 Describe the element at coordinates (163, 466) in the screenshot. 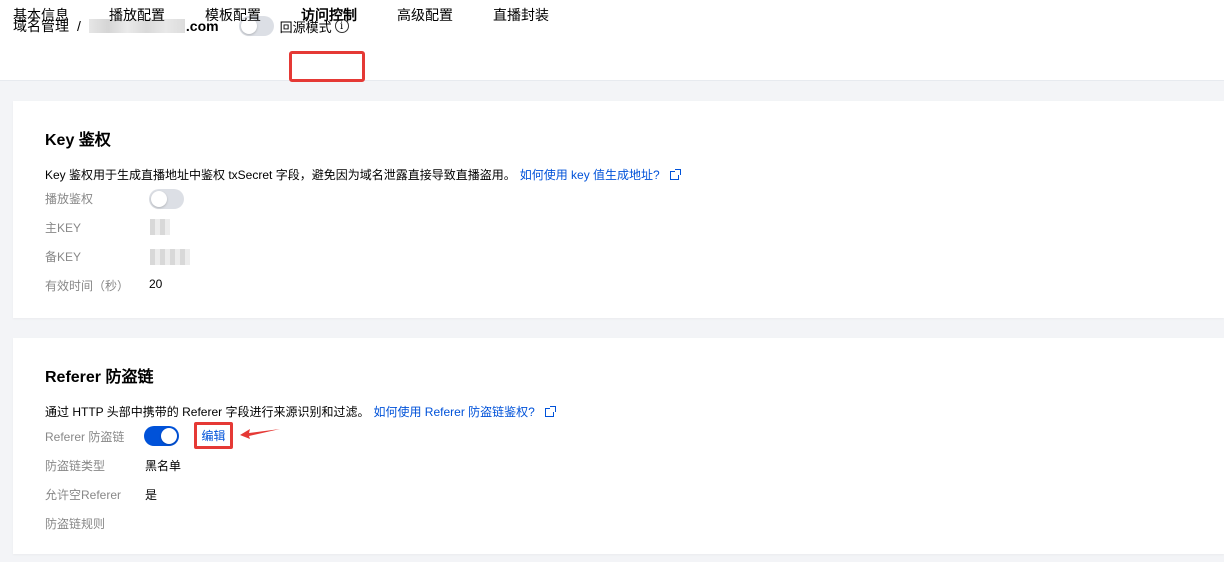

I see `referer-type-value: 黑名单` at that location.